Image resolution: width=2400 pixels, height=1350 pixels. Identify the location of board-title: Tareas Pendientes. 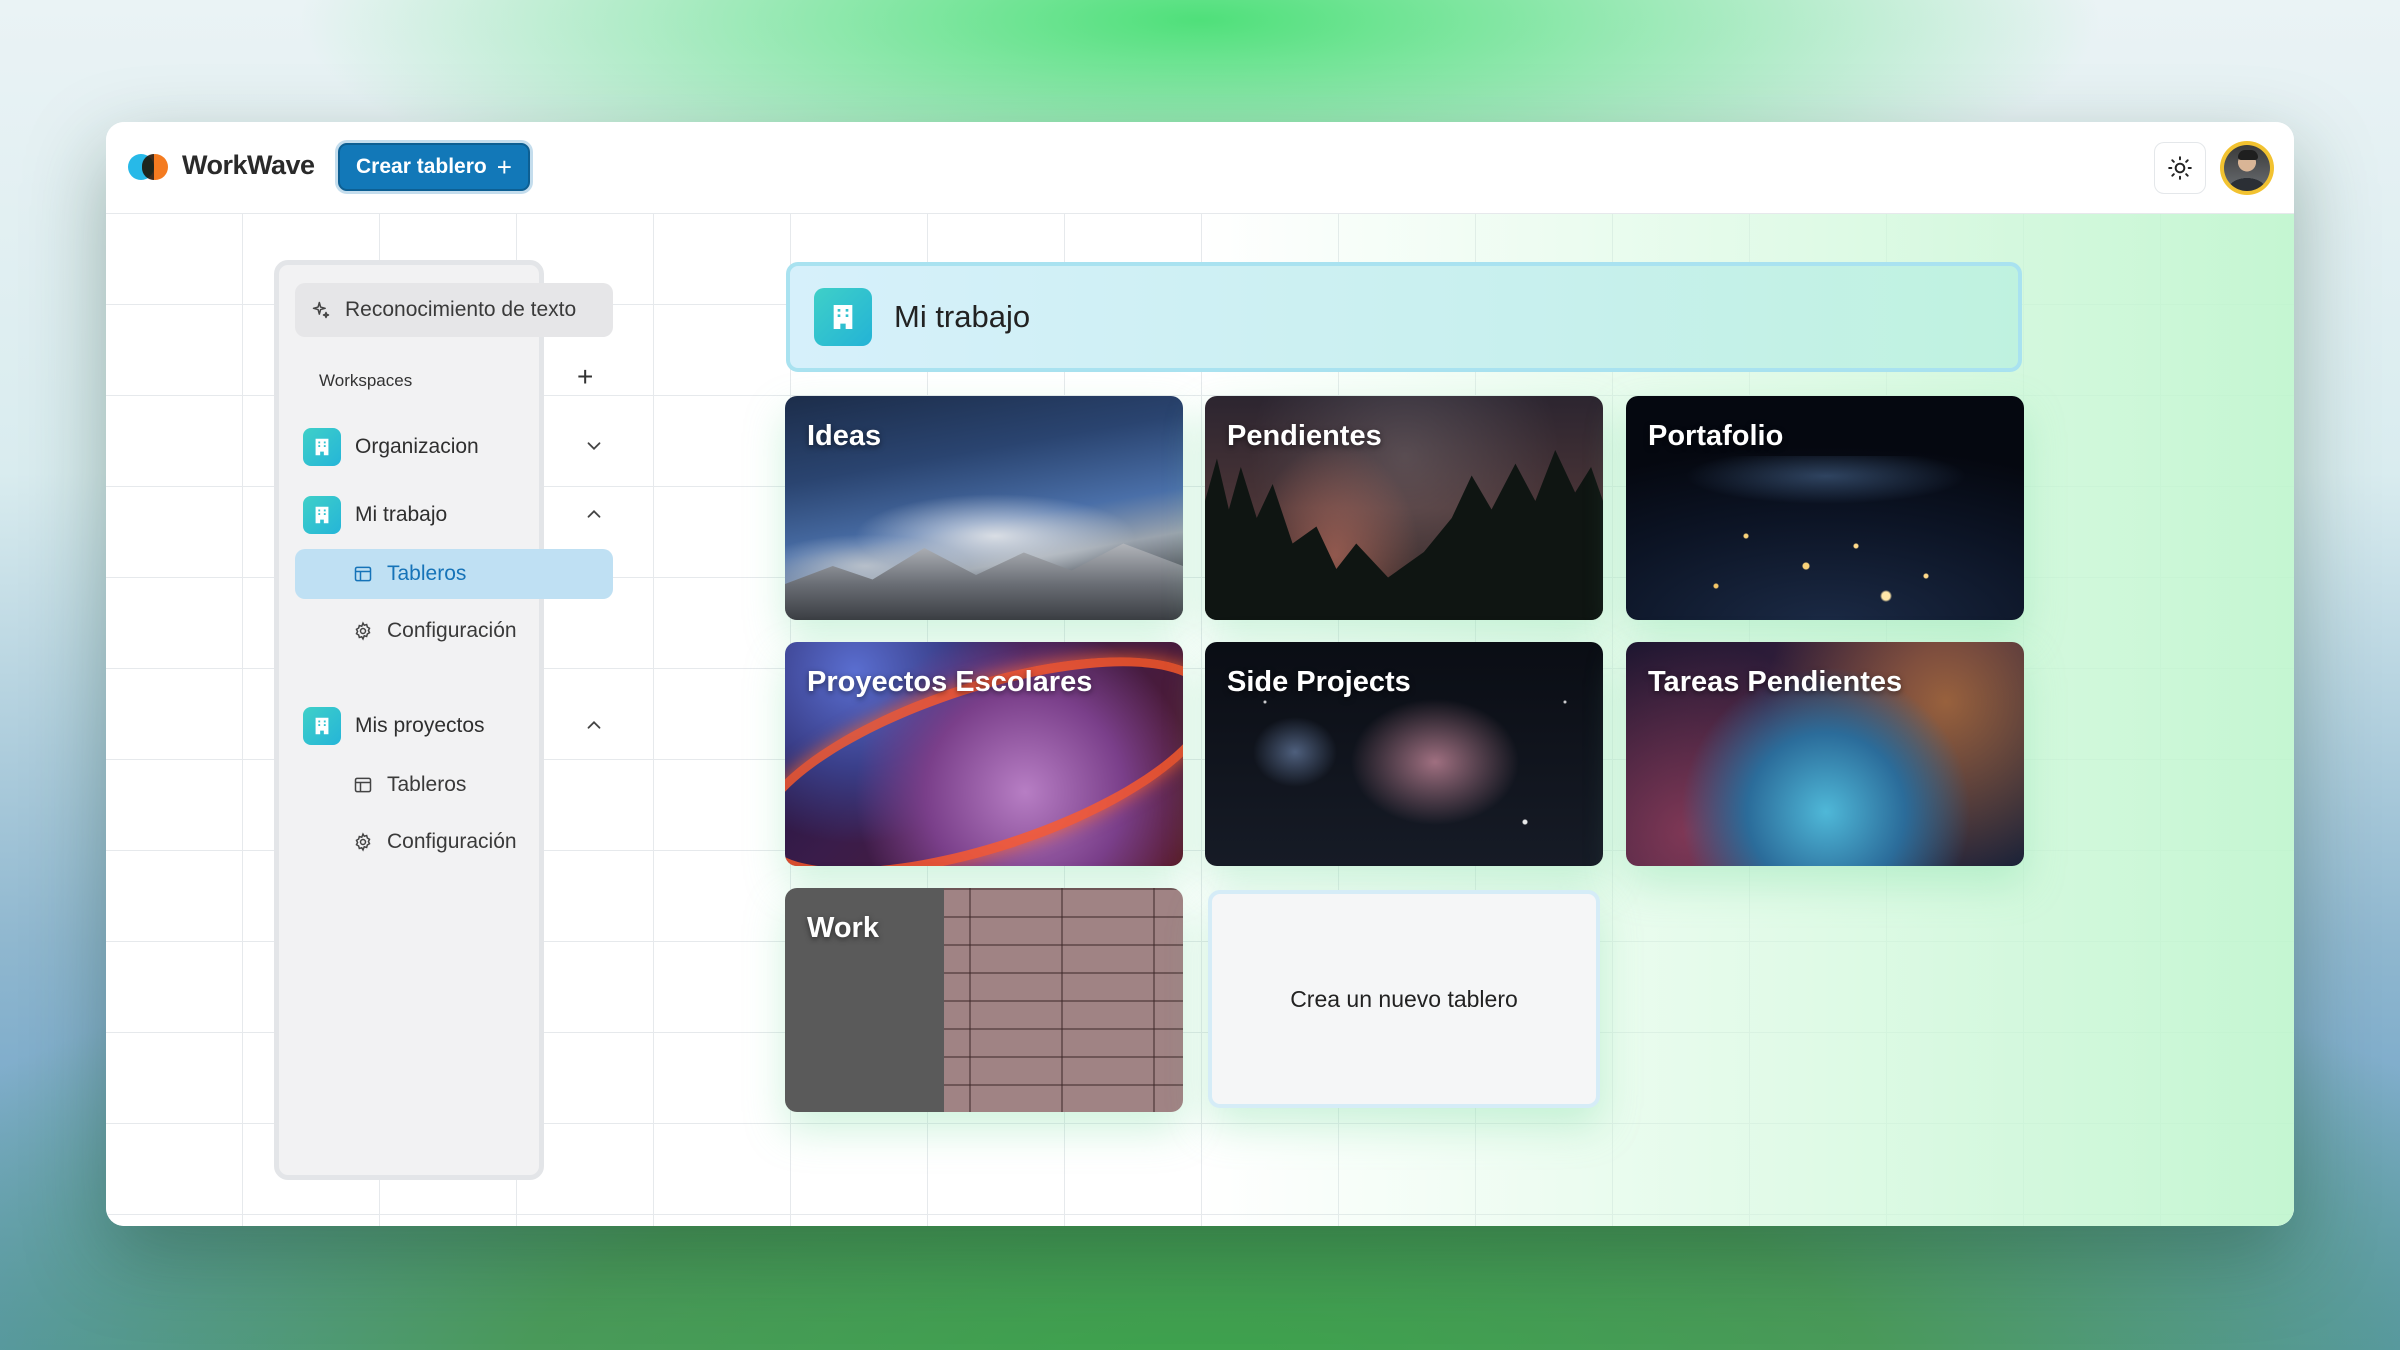
(1775, 682).